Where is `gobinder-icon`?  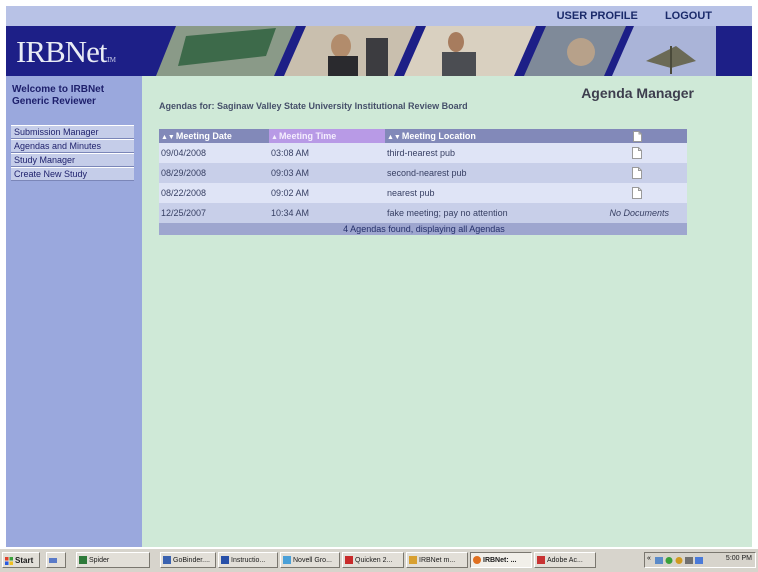 gobinder-icon is located at coordinates (167, 560).